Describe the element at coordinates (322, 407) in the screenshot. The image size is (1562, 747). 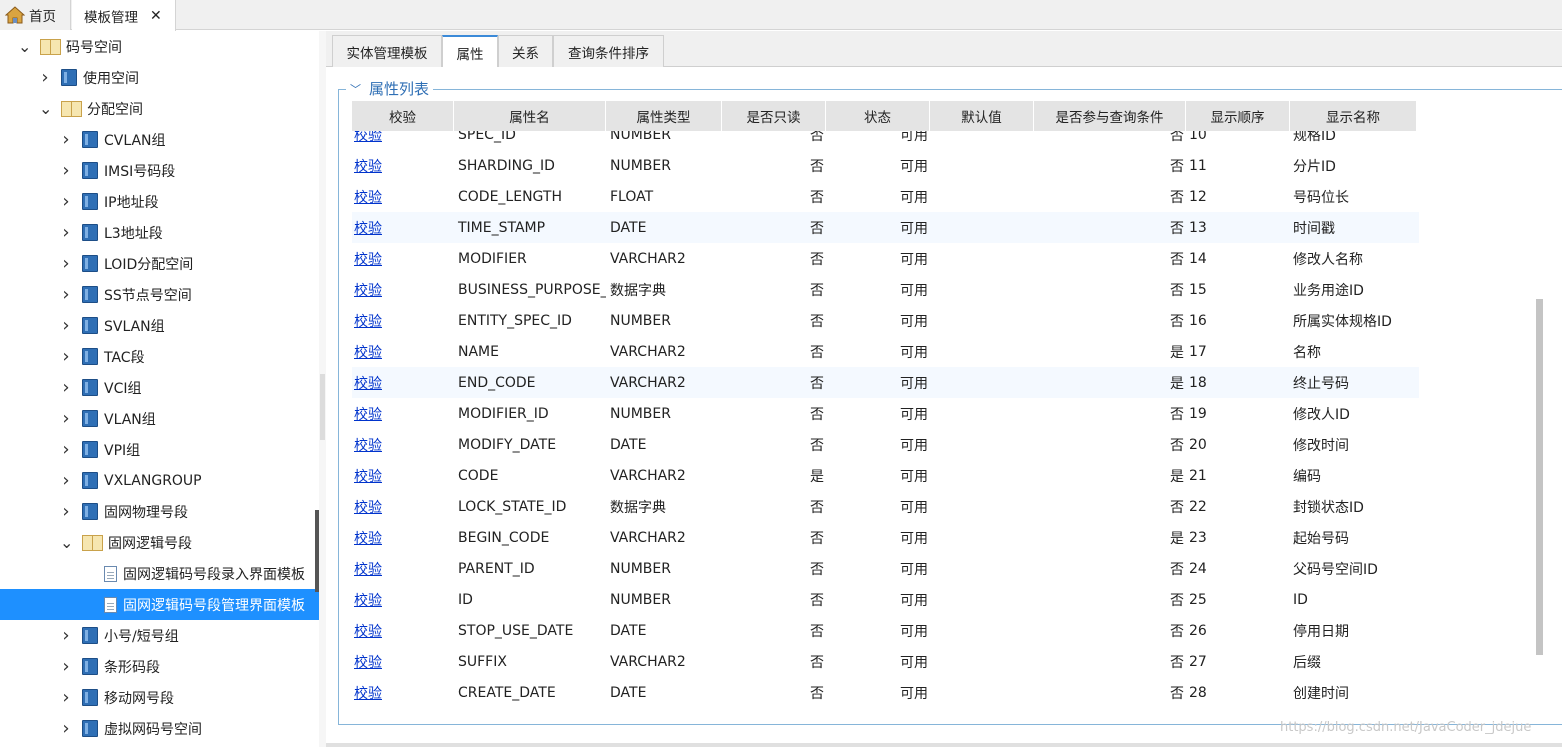
I see `tree-scrollbar-thumb` at that location.